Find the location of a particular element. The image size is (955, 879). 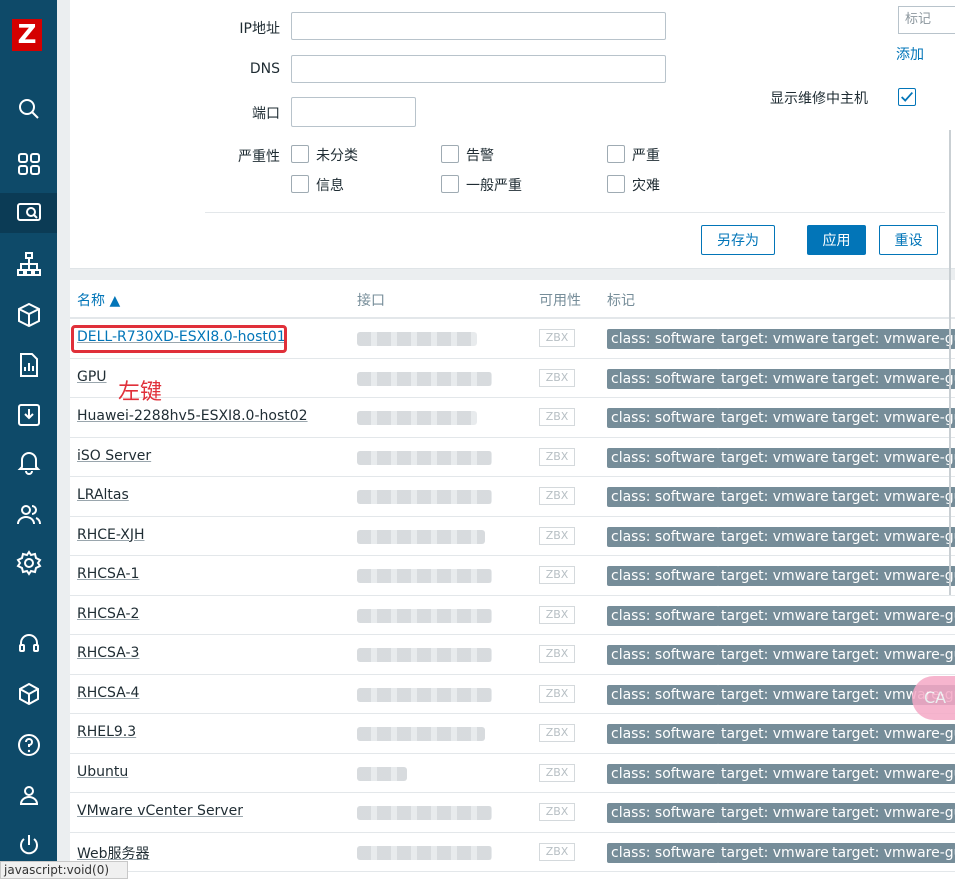

severity-label-item: 一般严重 is located at coordinates (494, 185).